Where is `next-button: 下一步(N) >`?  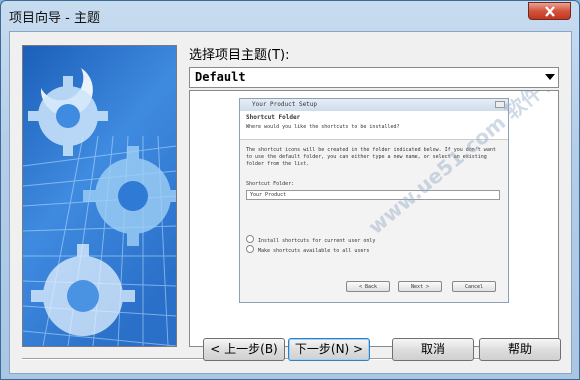
next-button: 下一步(N) > is located at coordinates (329, 349).